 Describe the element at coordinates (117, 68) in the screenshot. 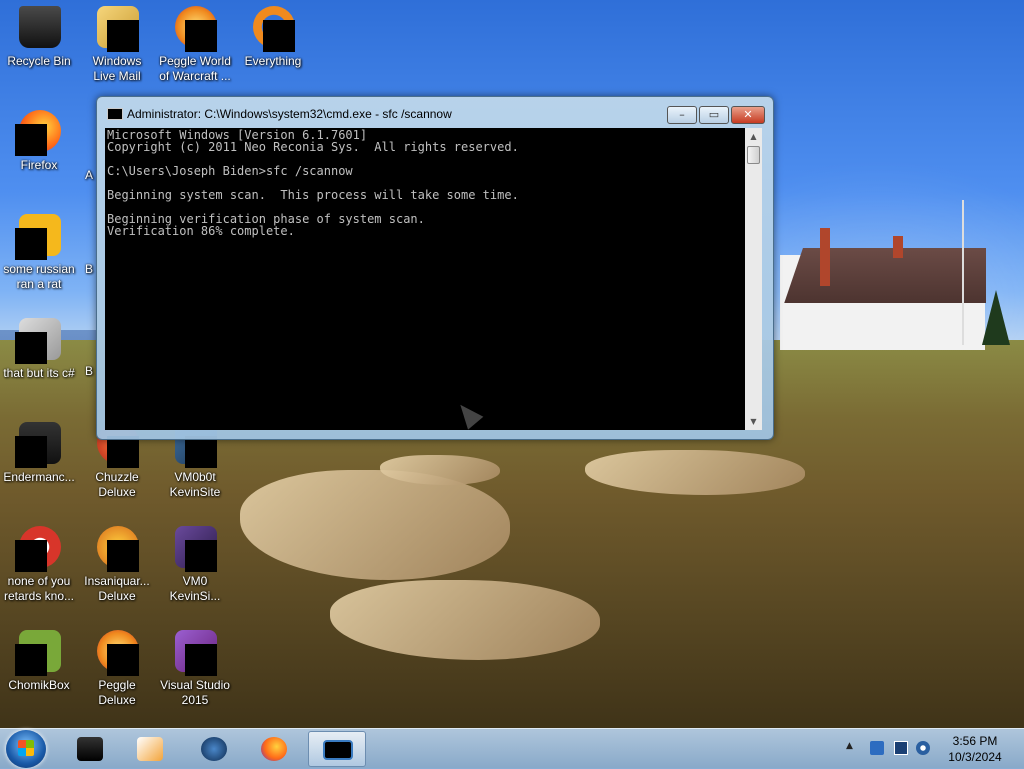

I see `desktop-icon-label: Windows Live Mail` at that location.